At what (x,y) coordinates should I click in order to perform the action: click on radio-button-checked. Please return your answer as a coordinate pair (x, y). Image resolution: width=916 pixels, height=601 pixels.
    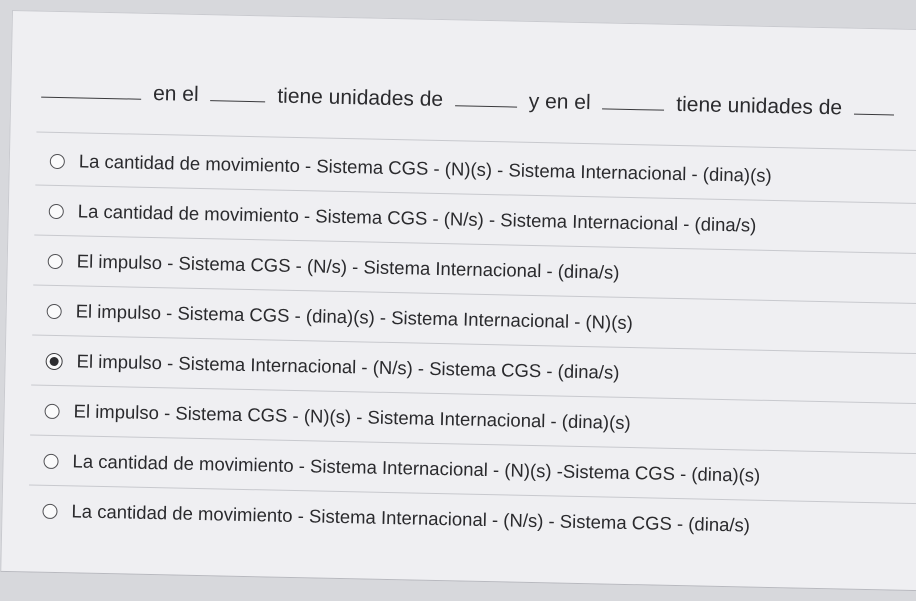
    Looking at the image, I should click on (54, 361).